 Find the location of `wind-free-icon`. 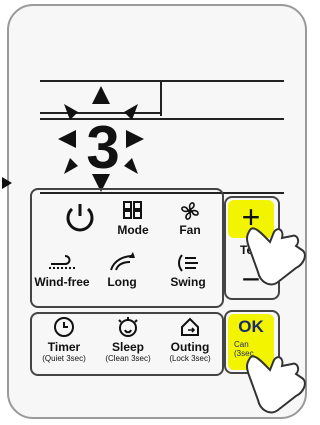

wind-free-icon is located at coordinates (62, 262).